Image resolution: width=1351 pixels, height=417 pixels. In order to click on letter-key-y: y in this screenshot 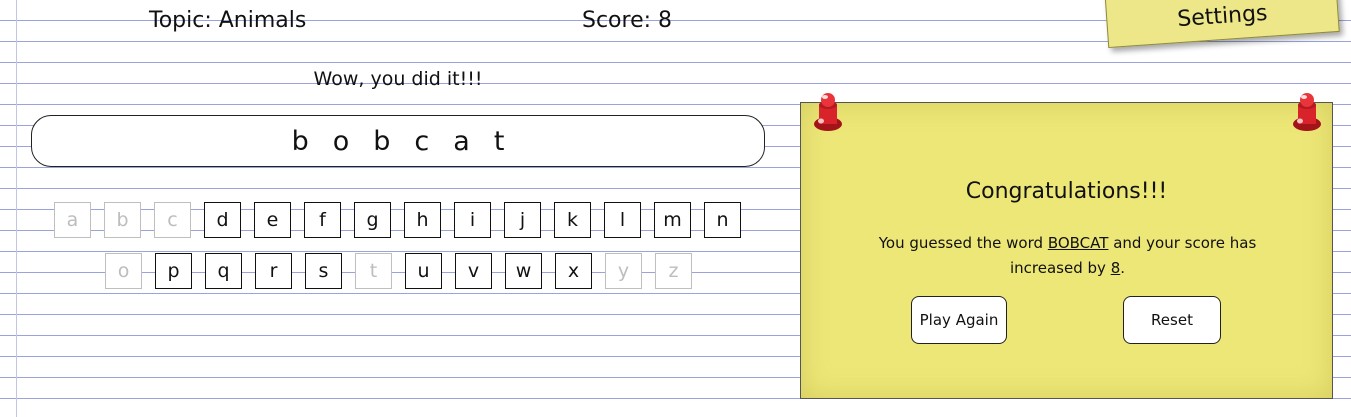, I will do `click(623, 271)`.